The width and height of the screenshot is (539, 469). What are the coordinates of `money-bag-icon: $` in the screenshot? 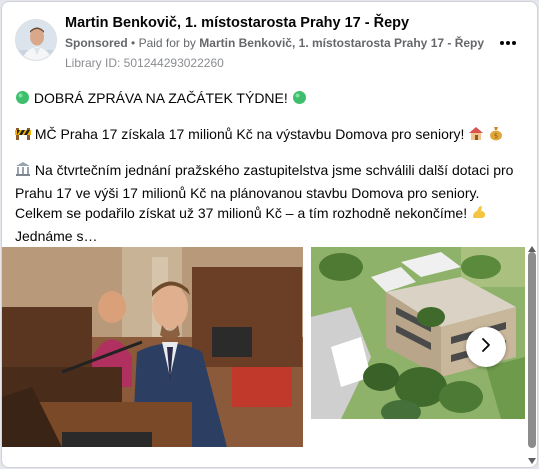 It's located at (496, 135).